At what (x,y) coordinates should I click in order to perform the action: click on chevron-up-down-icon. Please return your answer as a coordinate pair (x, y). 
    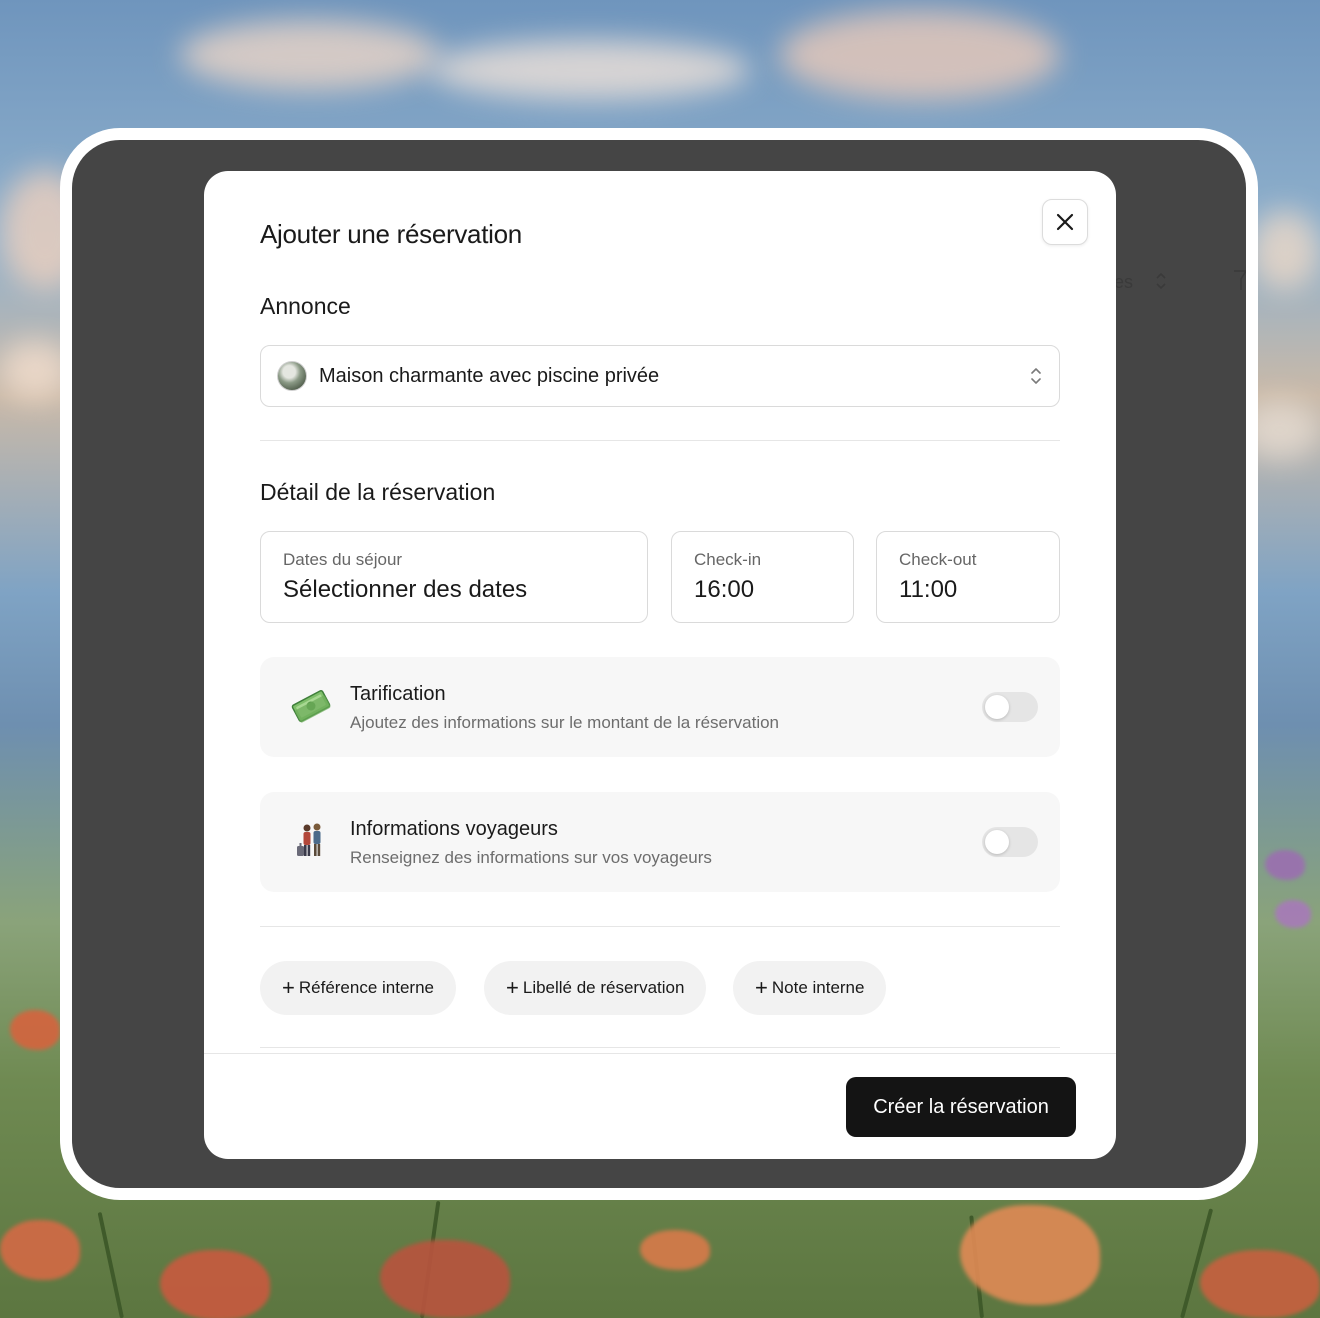
    Looking at the image, I should click on (1036, 376).